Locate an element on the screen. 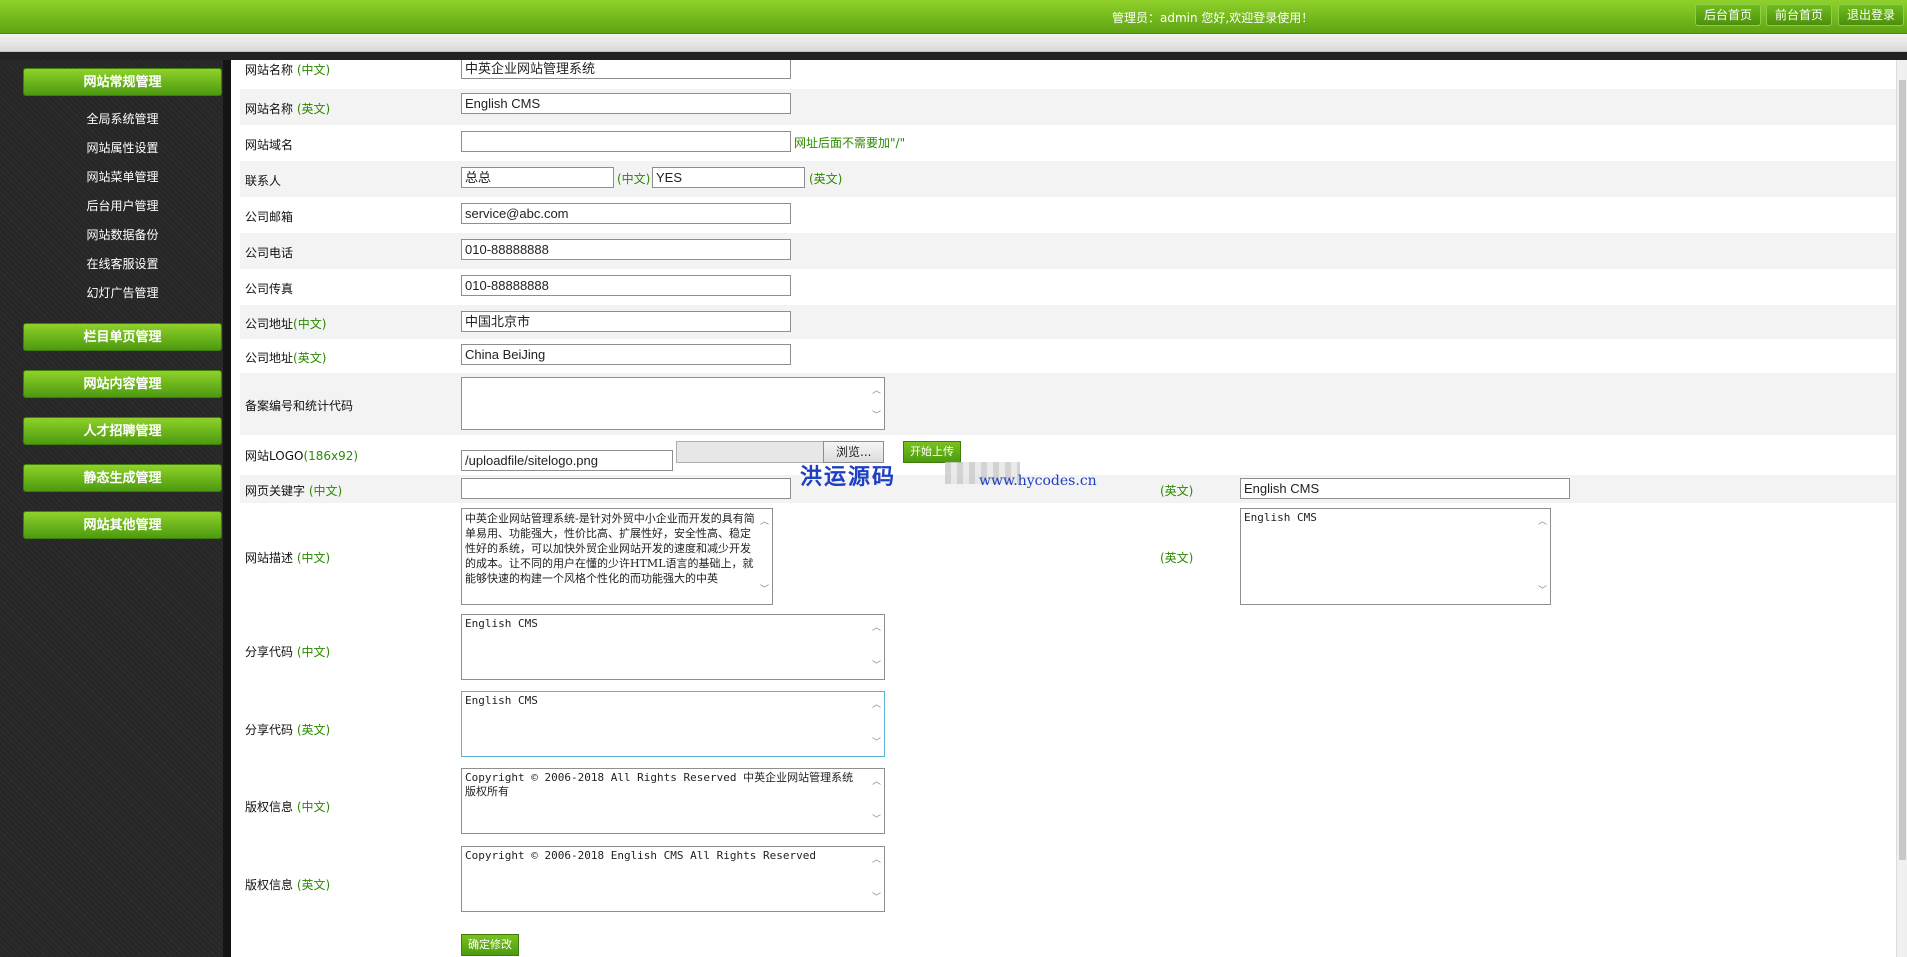 This screenshot has width=1907, height=957. contact-en-input: YES is located at coordinates (728, 177).